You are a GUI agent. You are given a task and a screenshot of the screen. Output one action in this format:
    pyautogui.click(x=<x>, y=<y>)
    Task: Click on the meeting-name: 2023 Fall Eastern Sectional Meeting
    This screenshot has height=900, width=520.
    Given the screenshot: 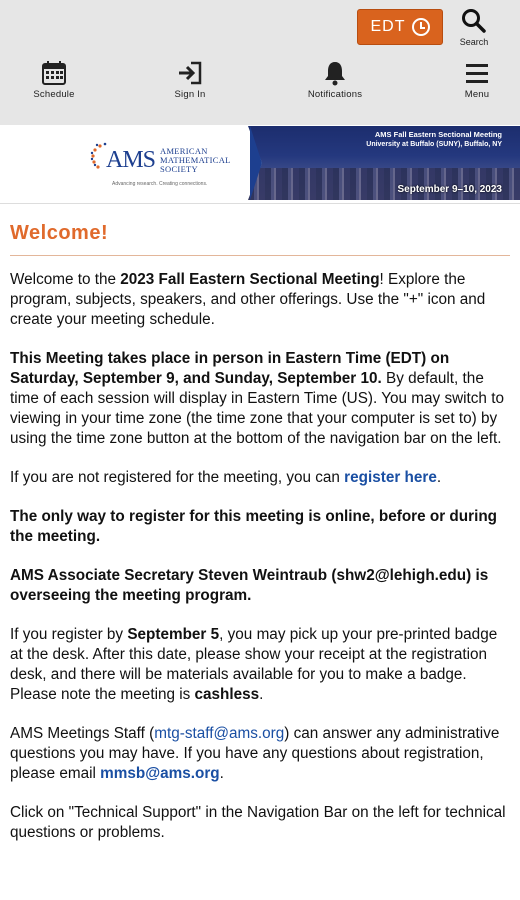 What is the action you would take?
    pyautogui.click(x=250, y=279)
    